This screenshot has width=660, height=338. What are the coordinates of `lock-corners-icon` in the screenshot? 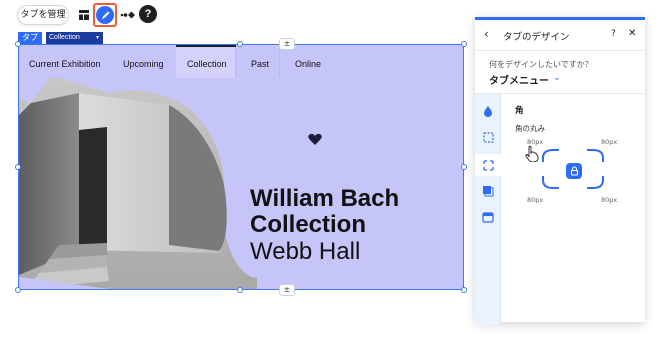 It's located at (574, 171).